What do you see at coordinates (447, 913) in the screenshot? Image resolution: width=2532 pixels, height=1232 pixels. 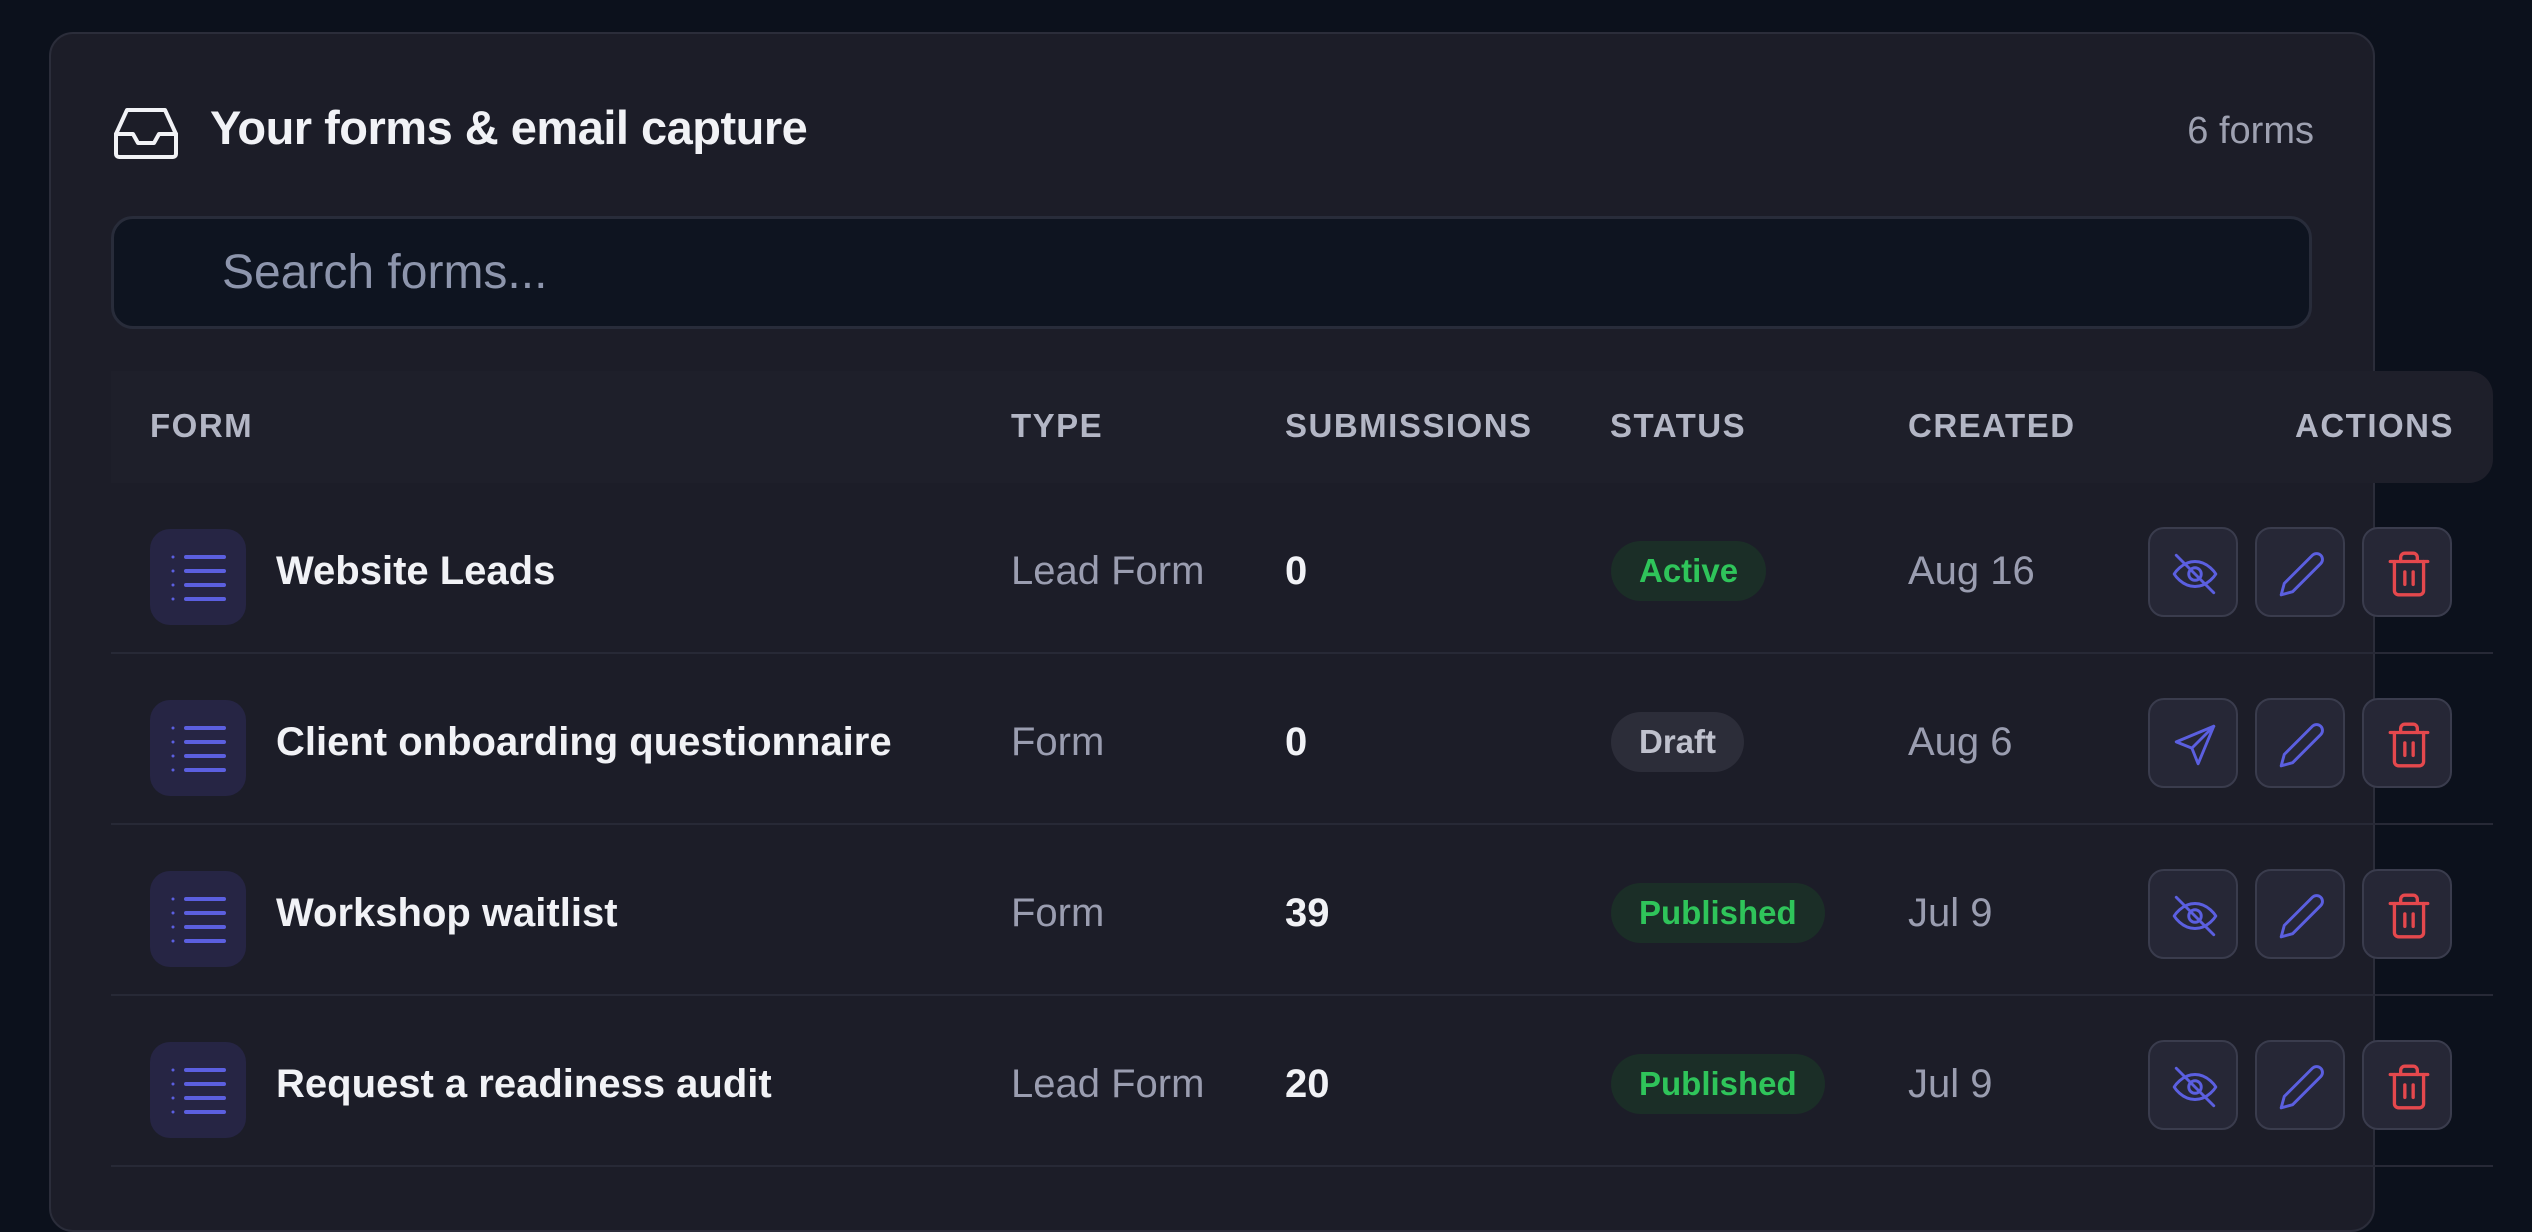 I see `form-name: Workshop waitlist` at bounding box center [447, 913].